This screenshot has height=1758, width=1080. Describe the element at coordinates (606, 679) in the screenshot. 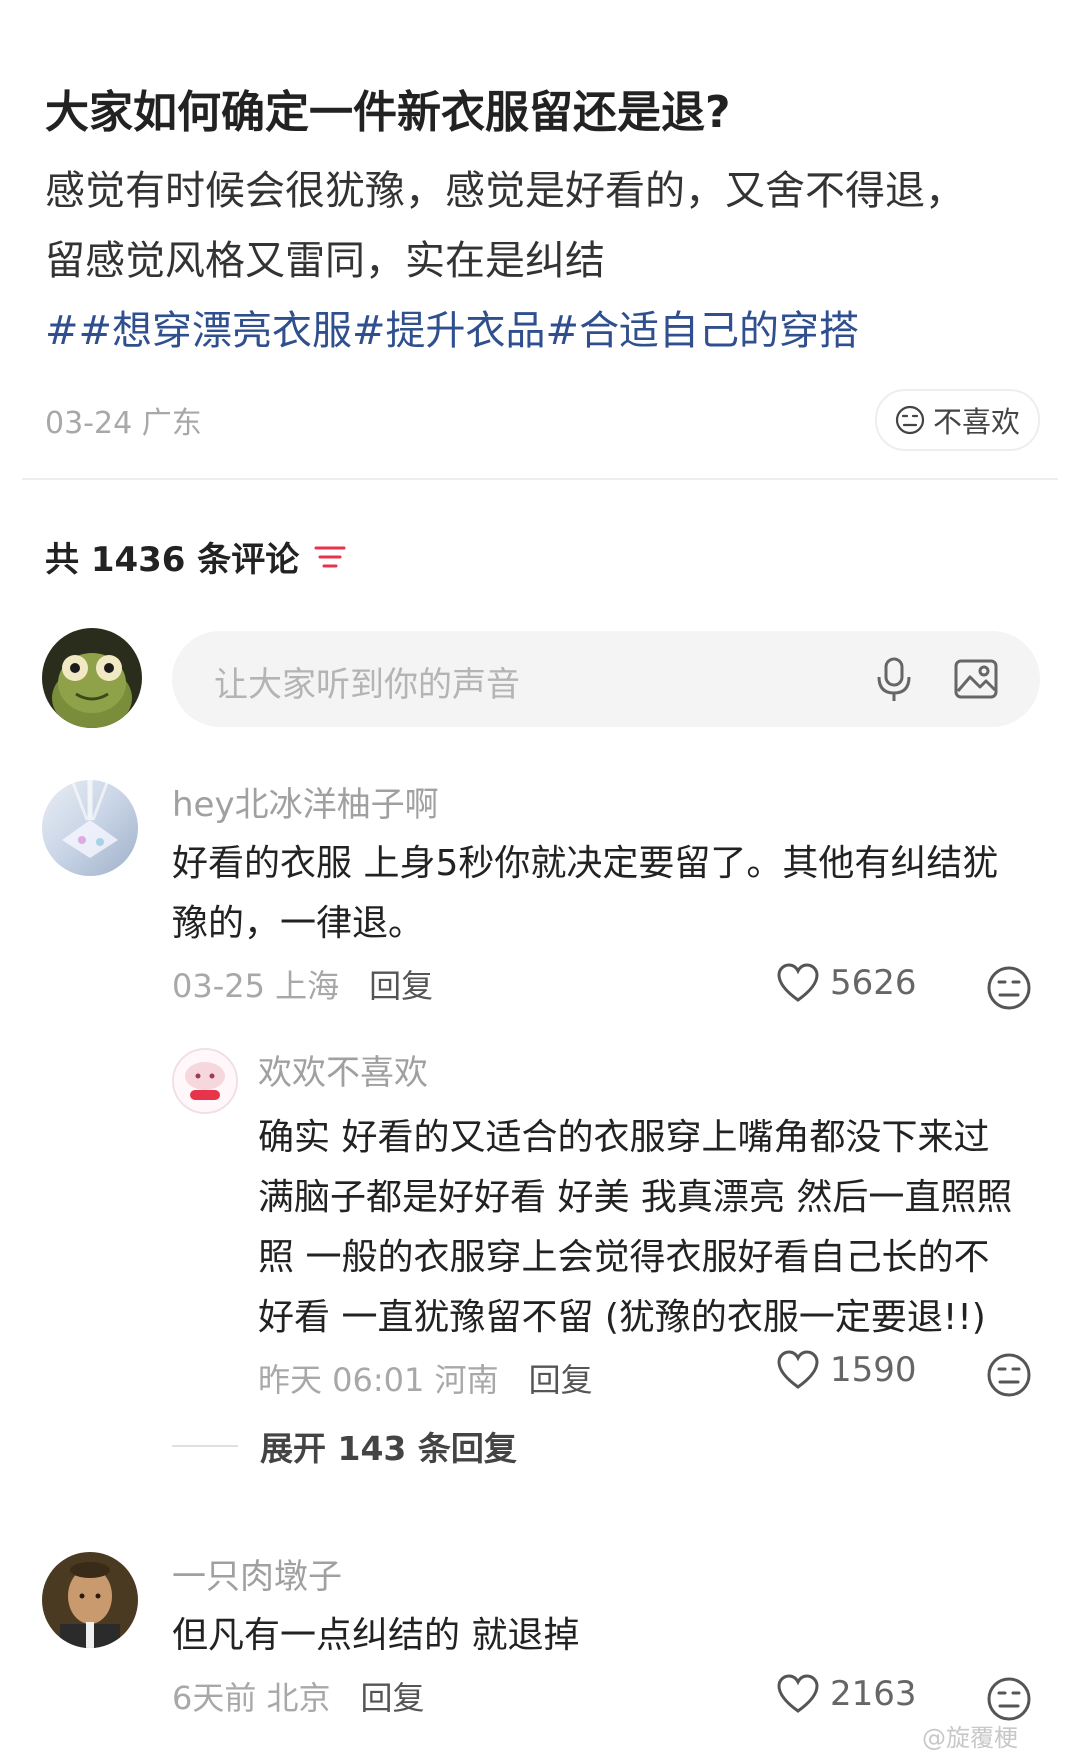

I see `comment-input: 让大家听到你的声音` at that location.